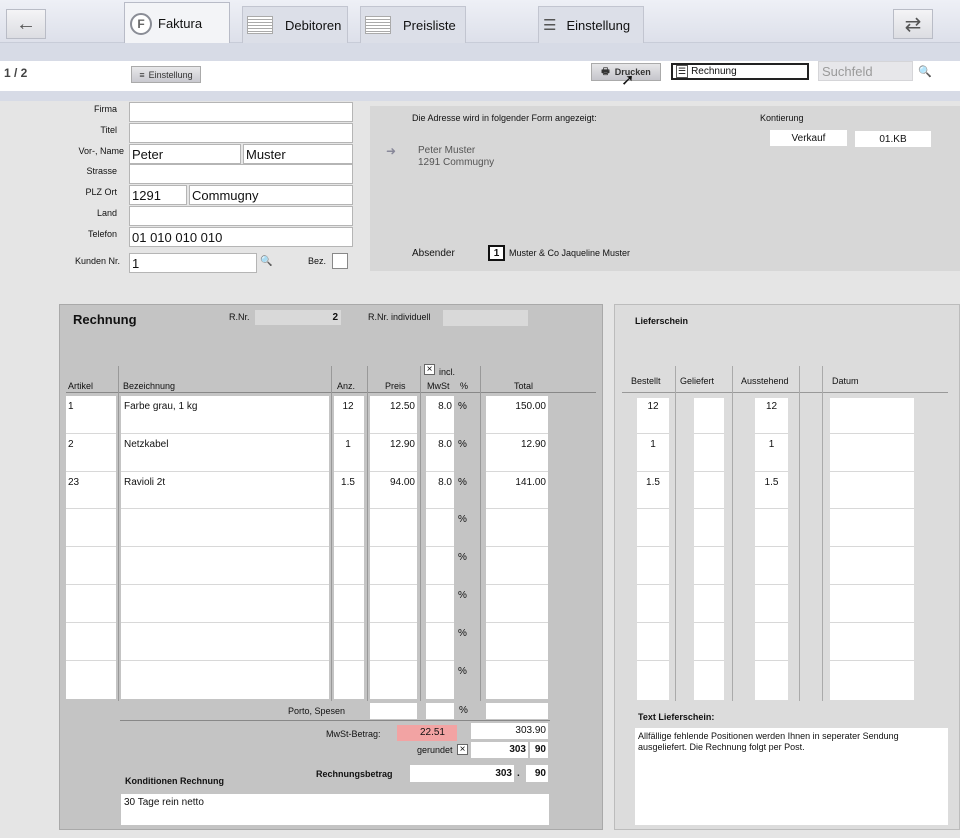 The height and width of the screenshot is (838, 960). I want to click on cell-anz: 12, so click(348, 406).